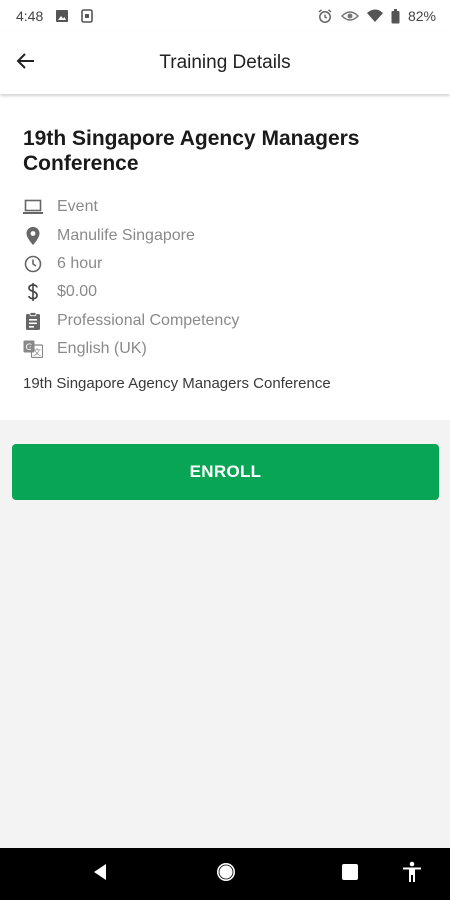  I want to click on info-location-text: Manulife Singapore, so click(126, 235).